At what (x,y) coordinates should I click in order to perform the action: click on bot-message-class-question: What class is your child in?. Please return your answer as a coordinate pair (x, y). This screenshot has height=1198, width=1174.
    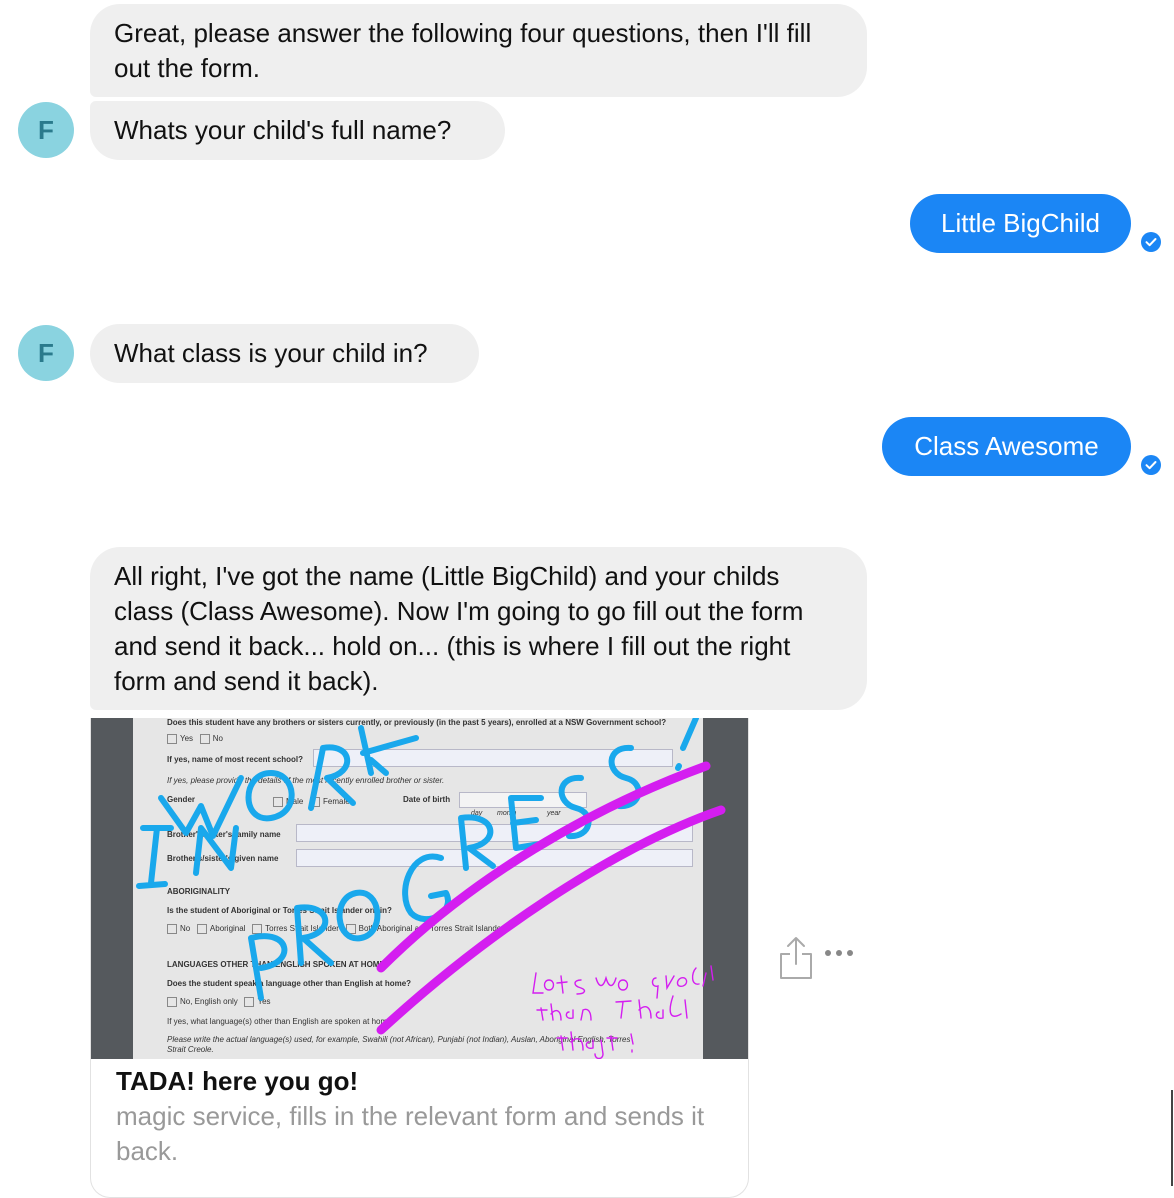
    Looking at the image, I should click on (284, 353).